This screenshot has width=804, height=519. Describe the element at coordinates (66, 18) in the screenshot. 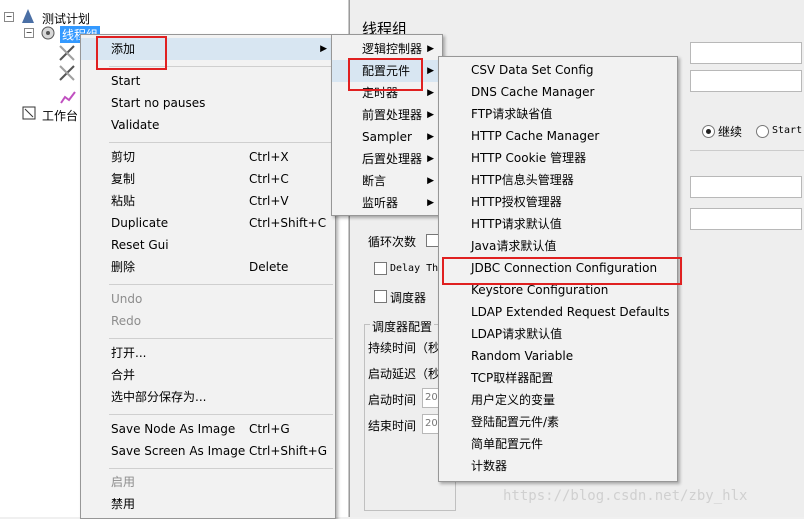

I see `tree-root-label: 测试计划` at that location.